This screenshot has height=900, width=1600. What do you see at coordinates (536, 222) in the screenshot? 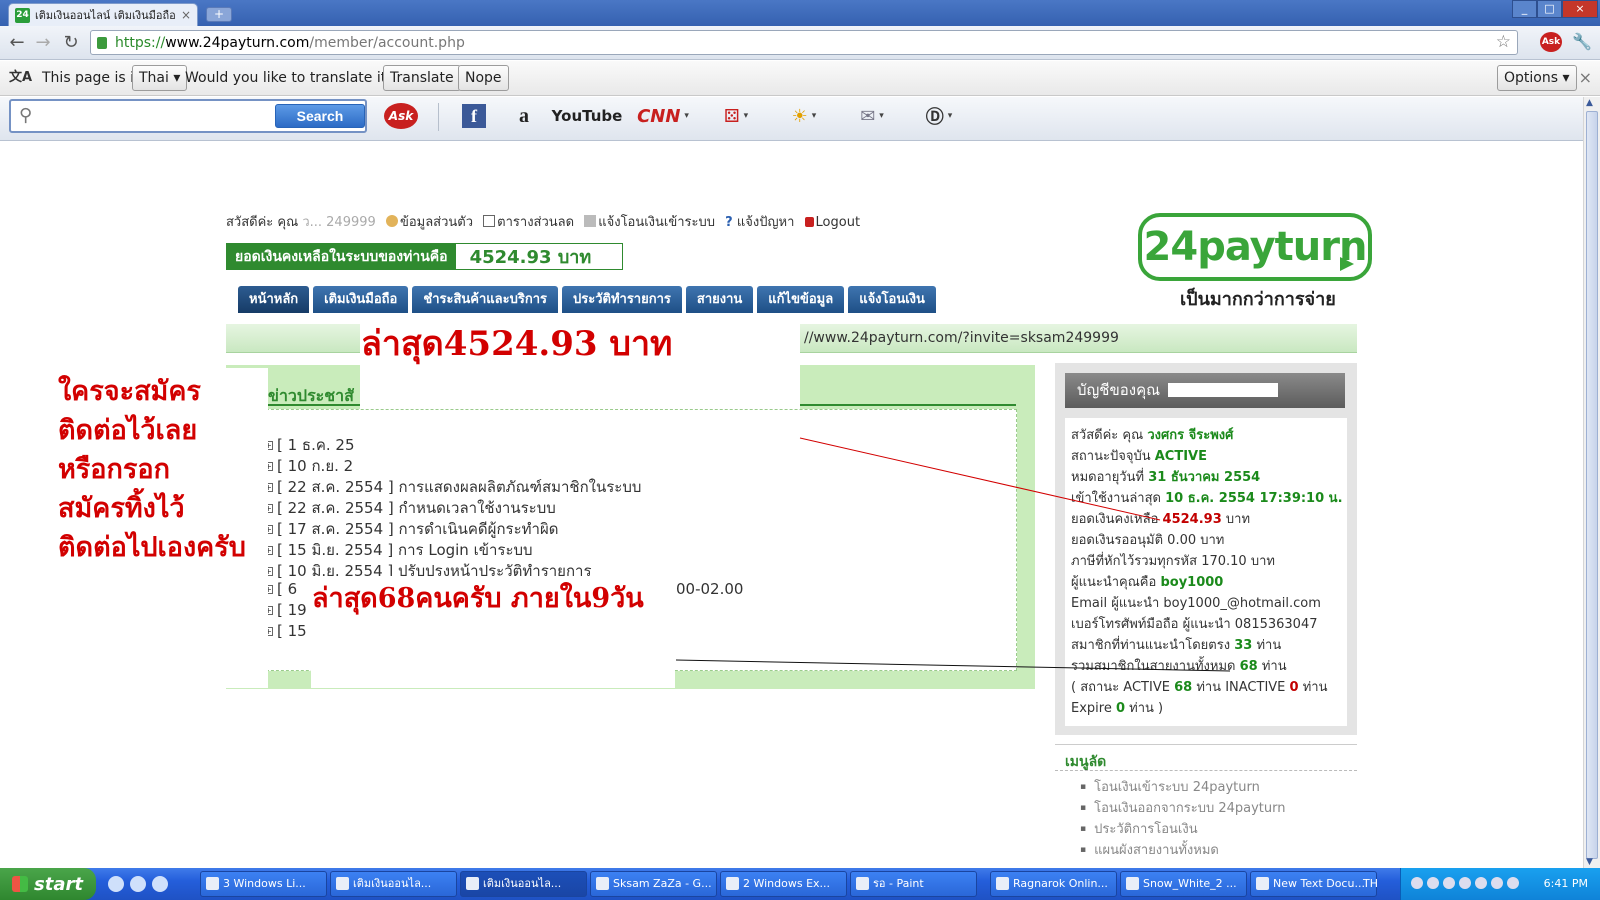
I see `link-discount-label: ตารางส่วนลด` at bounding box center [536, 222].